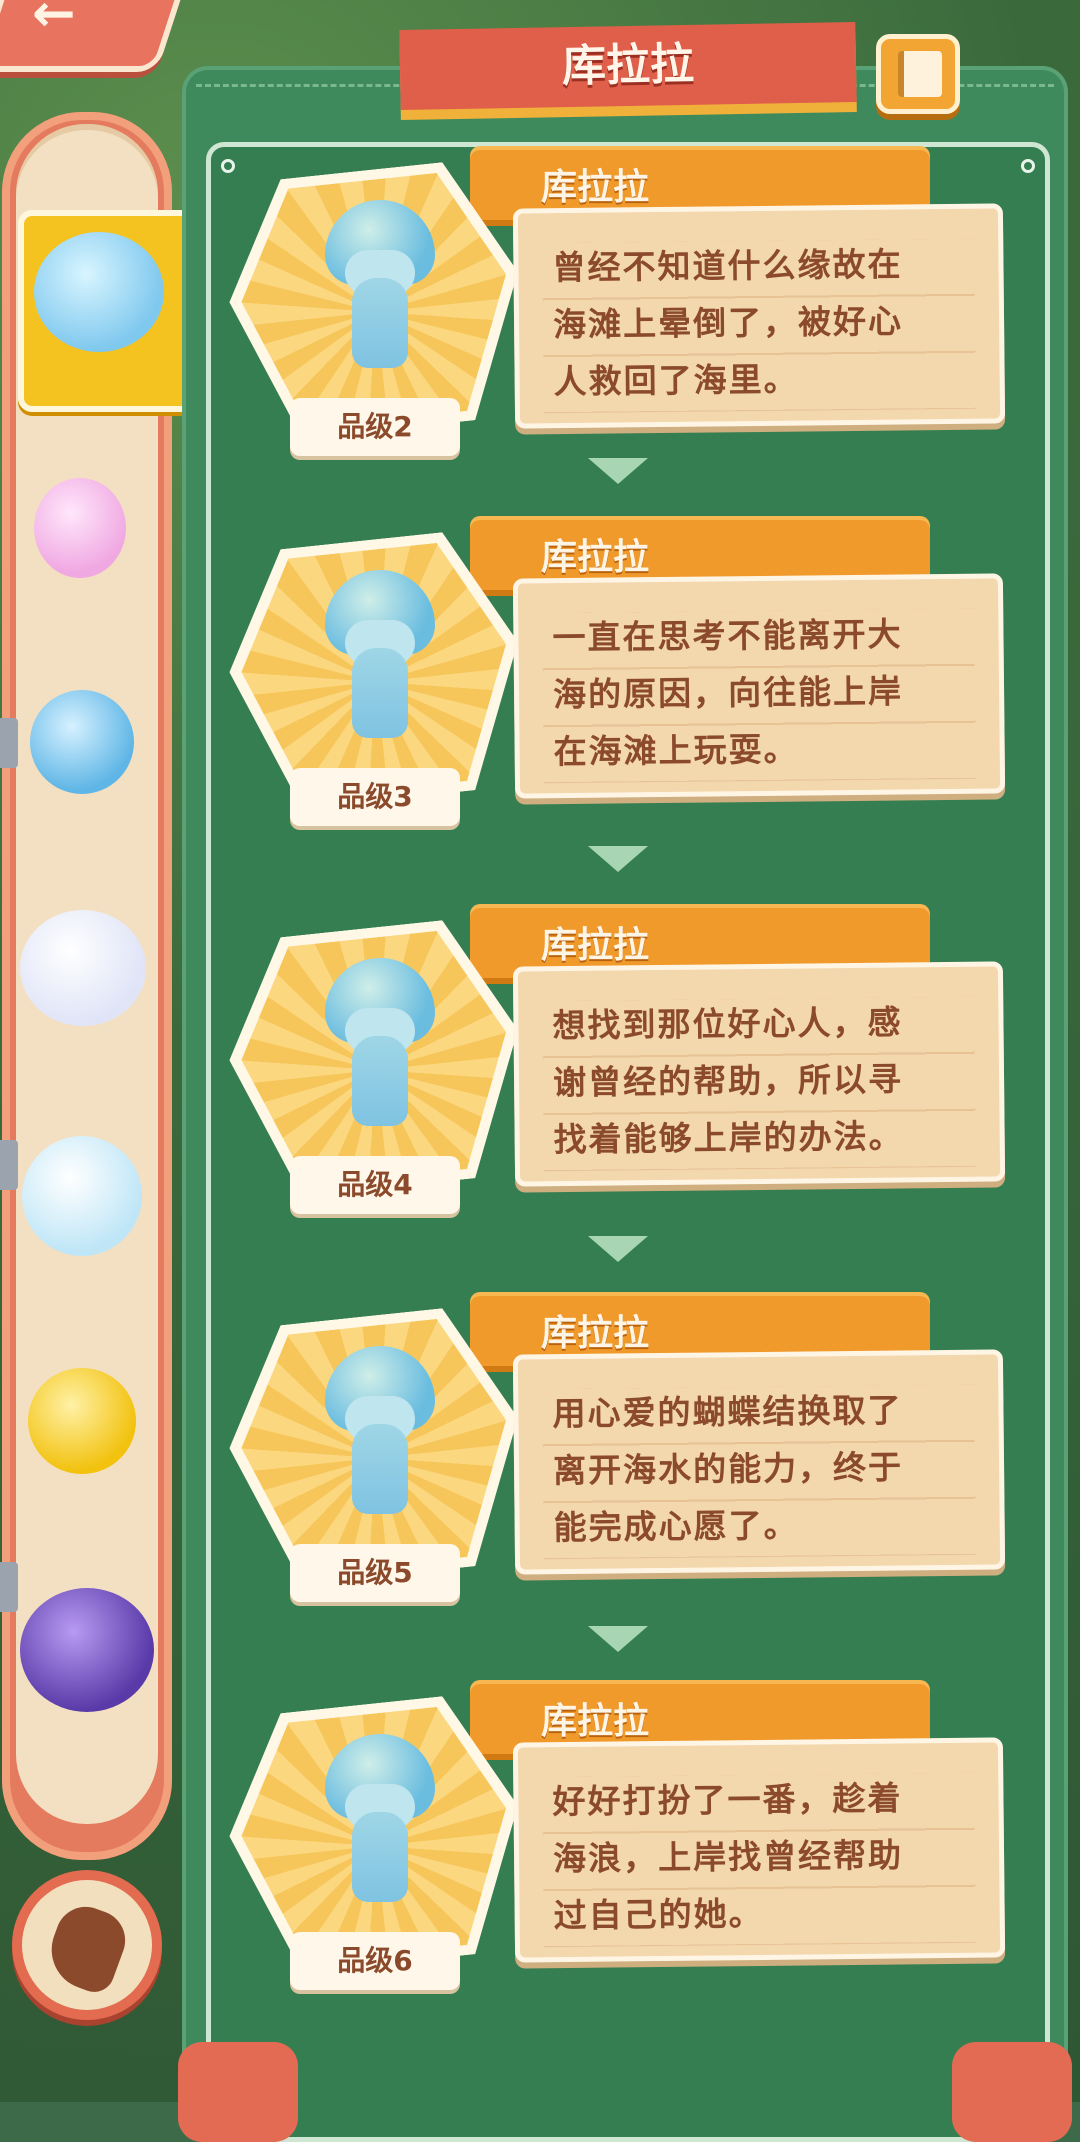 Image resolution: width=1080 pixels, height=2142 pixels. I want to click on description-line: 一直在思考不能离开大, so click(727, 636).